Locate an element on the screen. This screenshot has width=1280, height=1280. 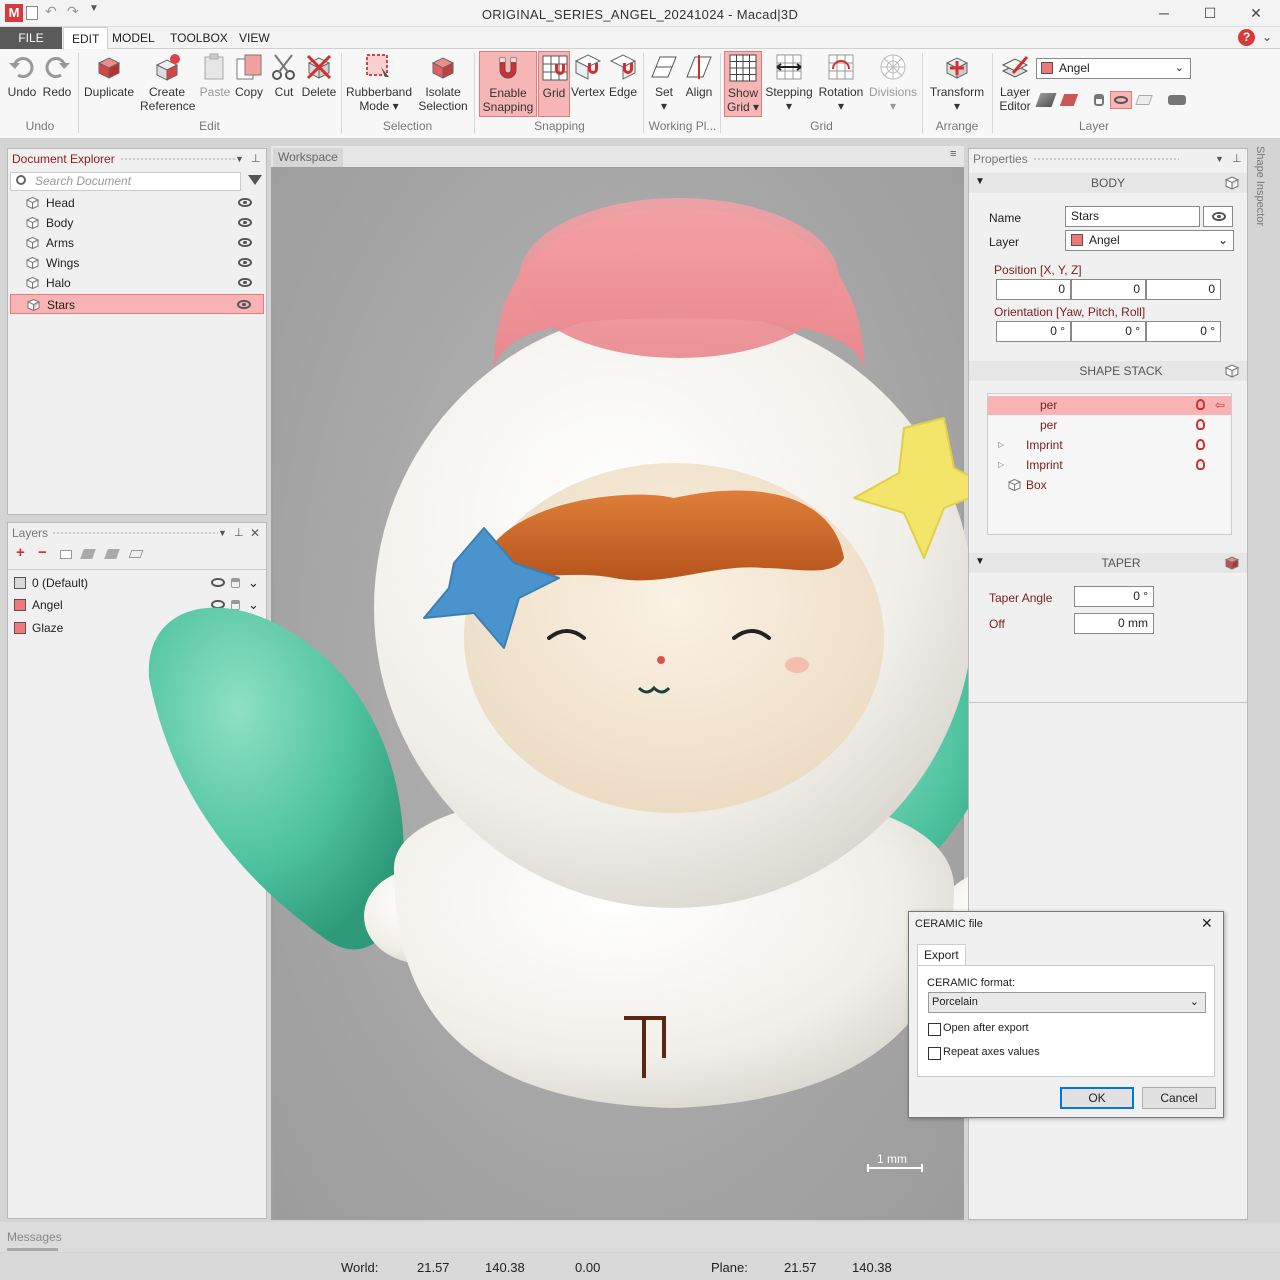
taper-section-header: ▼ TAPER is located at coordinates (1108, 563).